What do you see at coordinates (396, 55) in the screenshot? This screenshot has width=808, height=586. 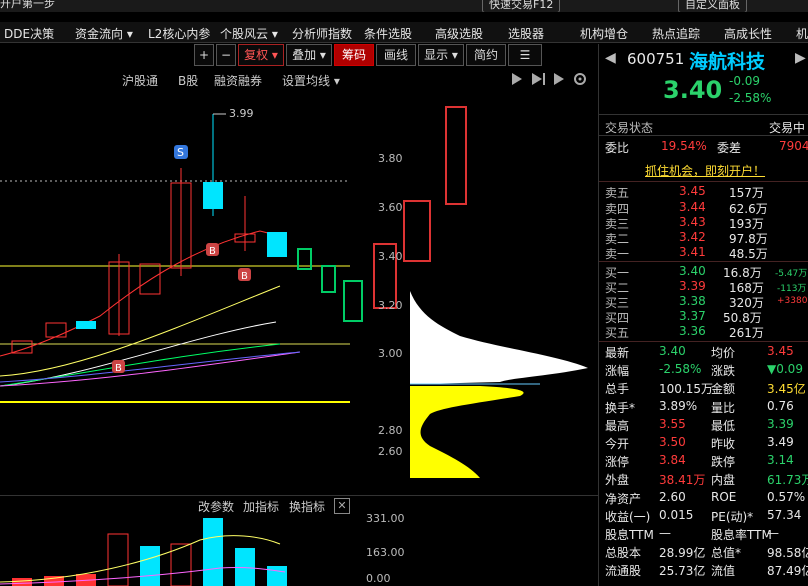 I see `draw-line-button: 画线` at bounding box center [396, 55].